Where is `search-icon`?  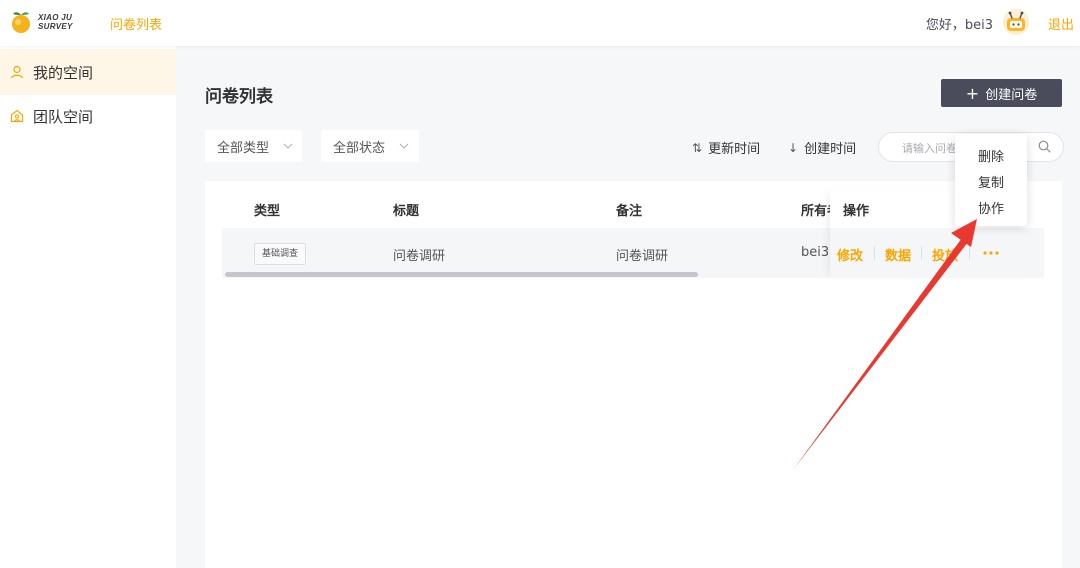 search-icon is located at coordinates (1044, 146).